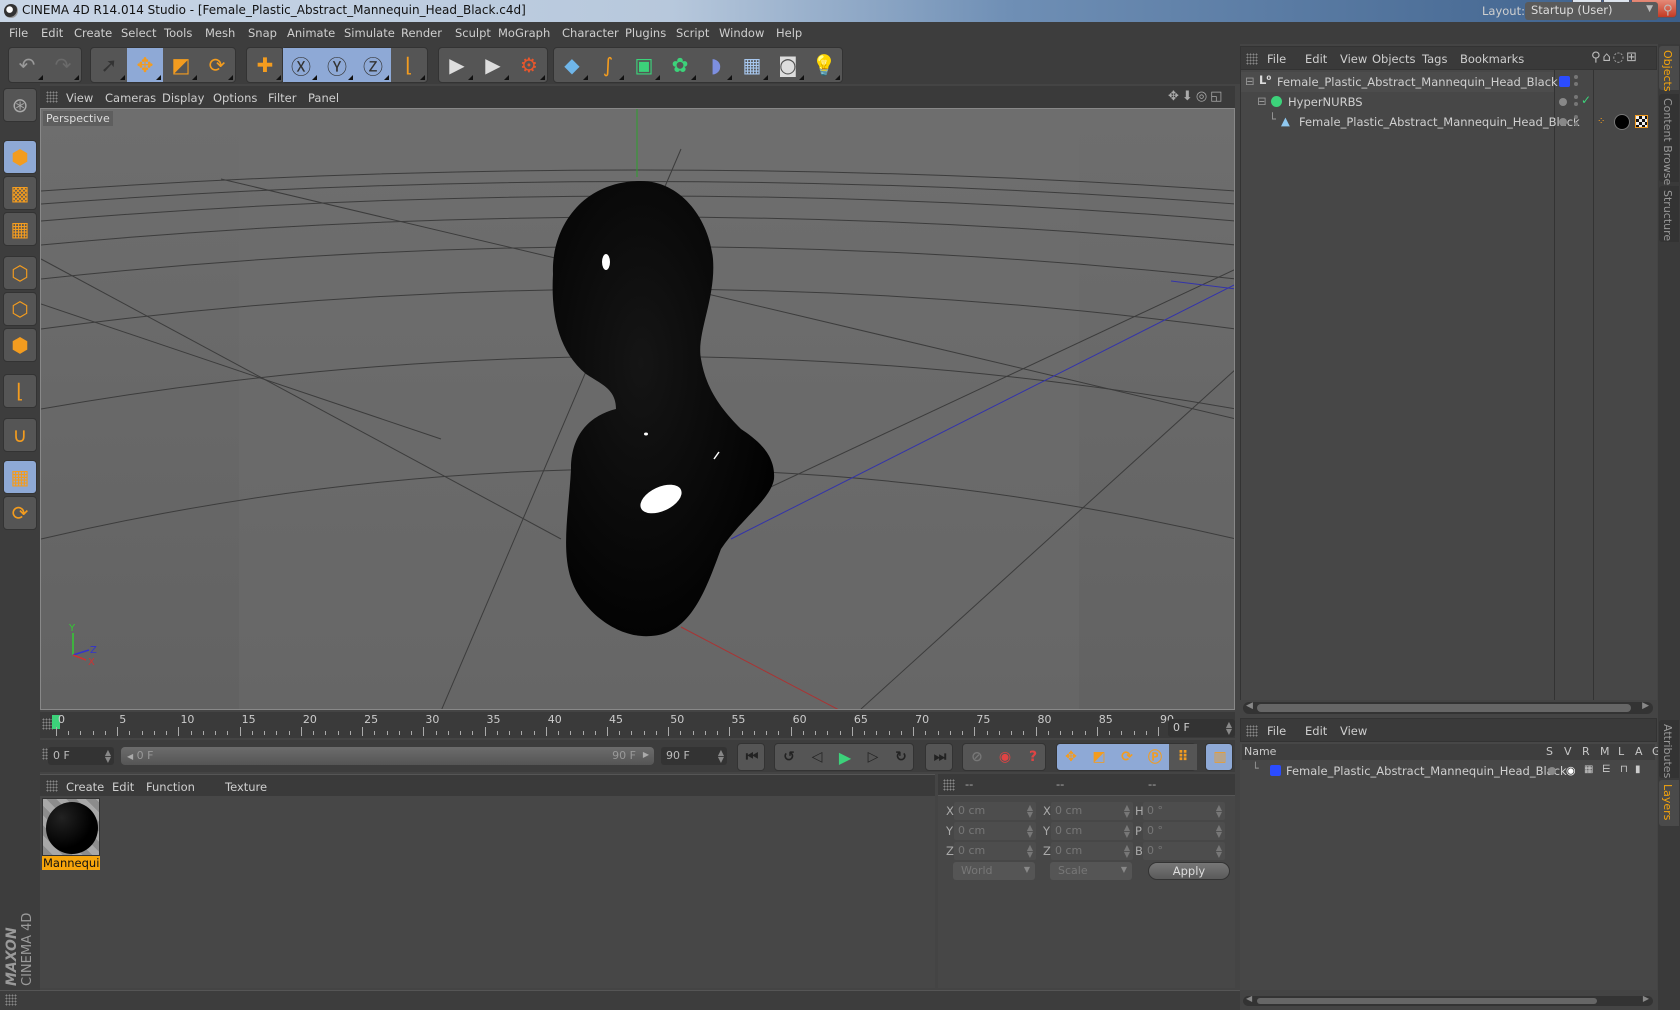 This screenshot has height=1010, width=1680. I want to click on menu-sculpt: Sculpt, so click(473, 33).